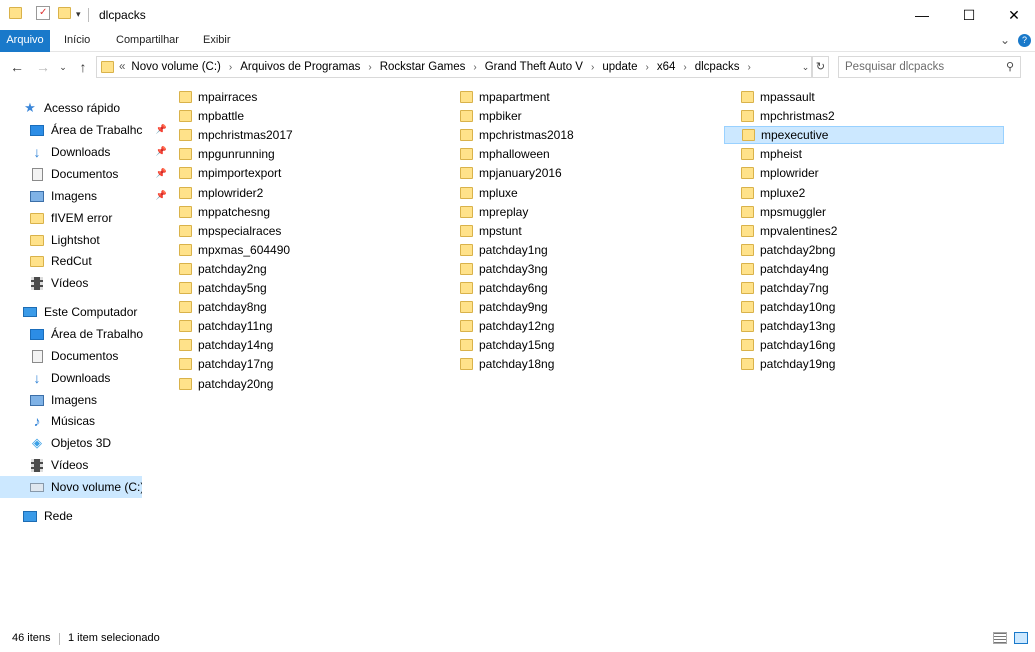 The image size is (1035, 652). Describe the element at coordinates (423, 67) in the screenshot. I see `breadcrumb-item: Rockstar Games` at that location.